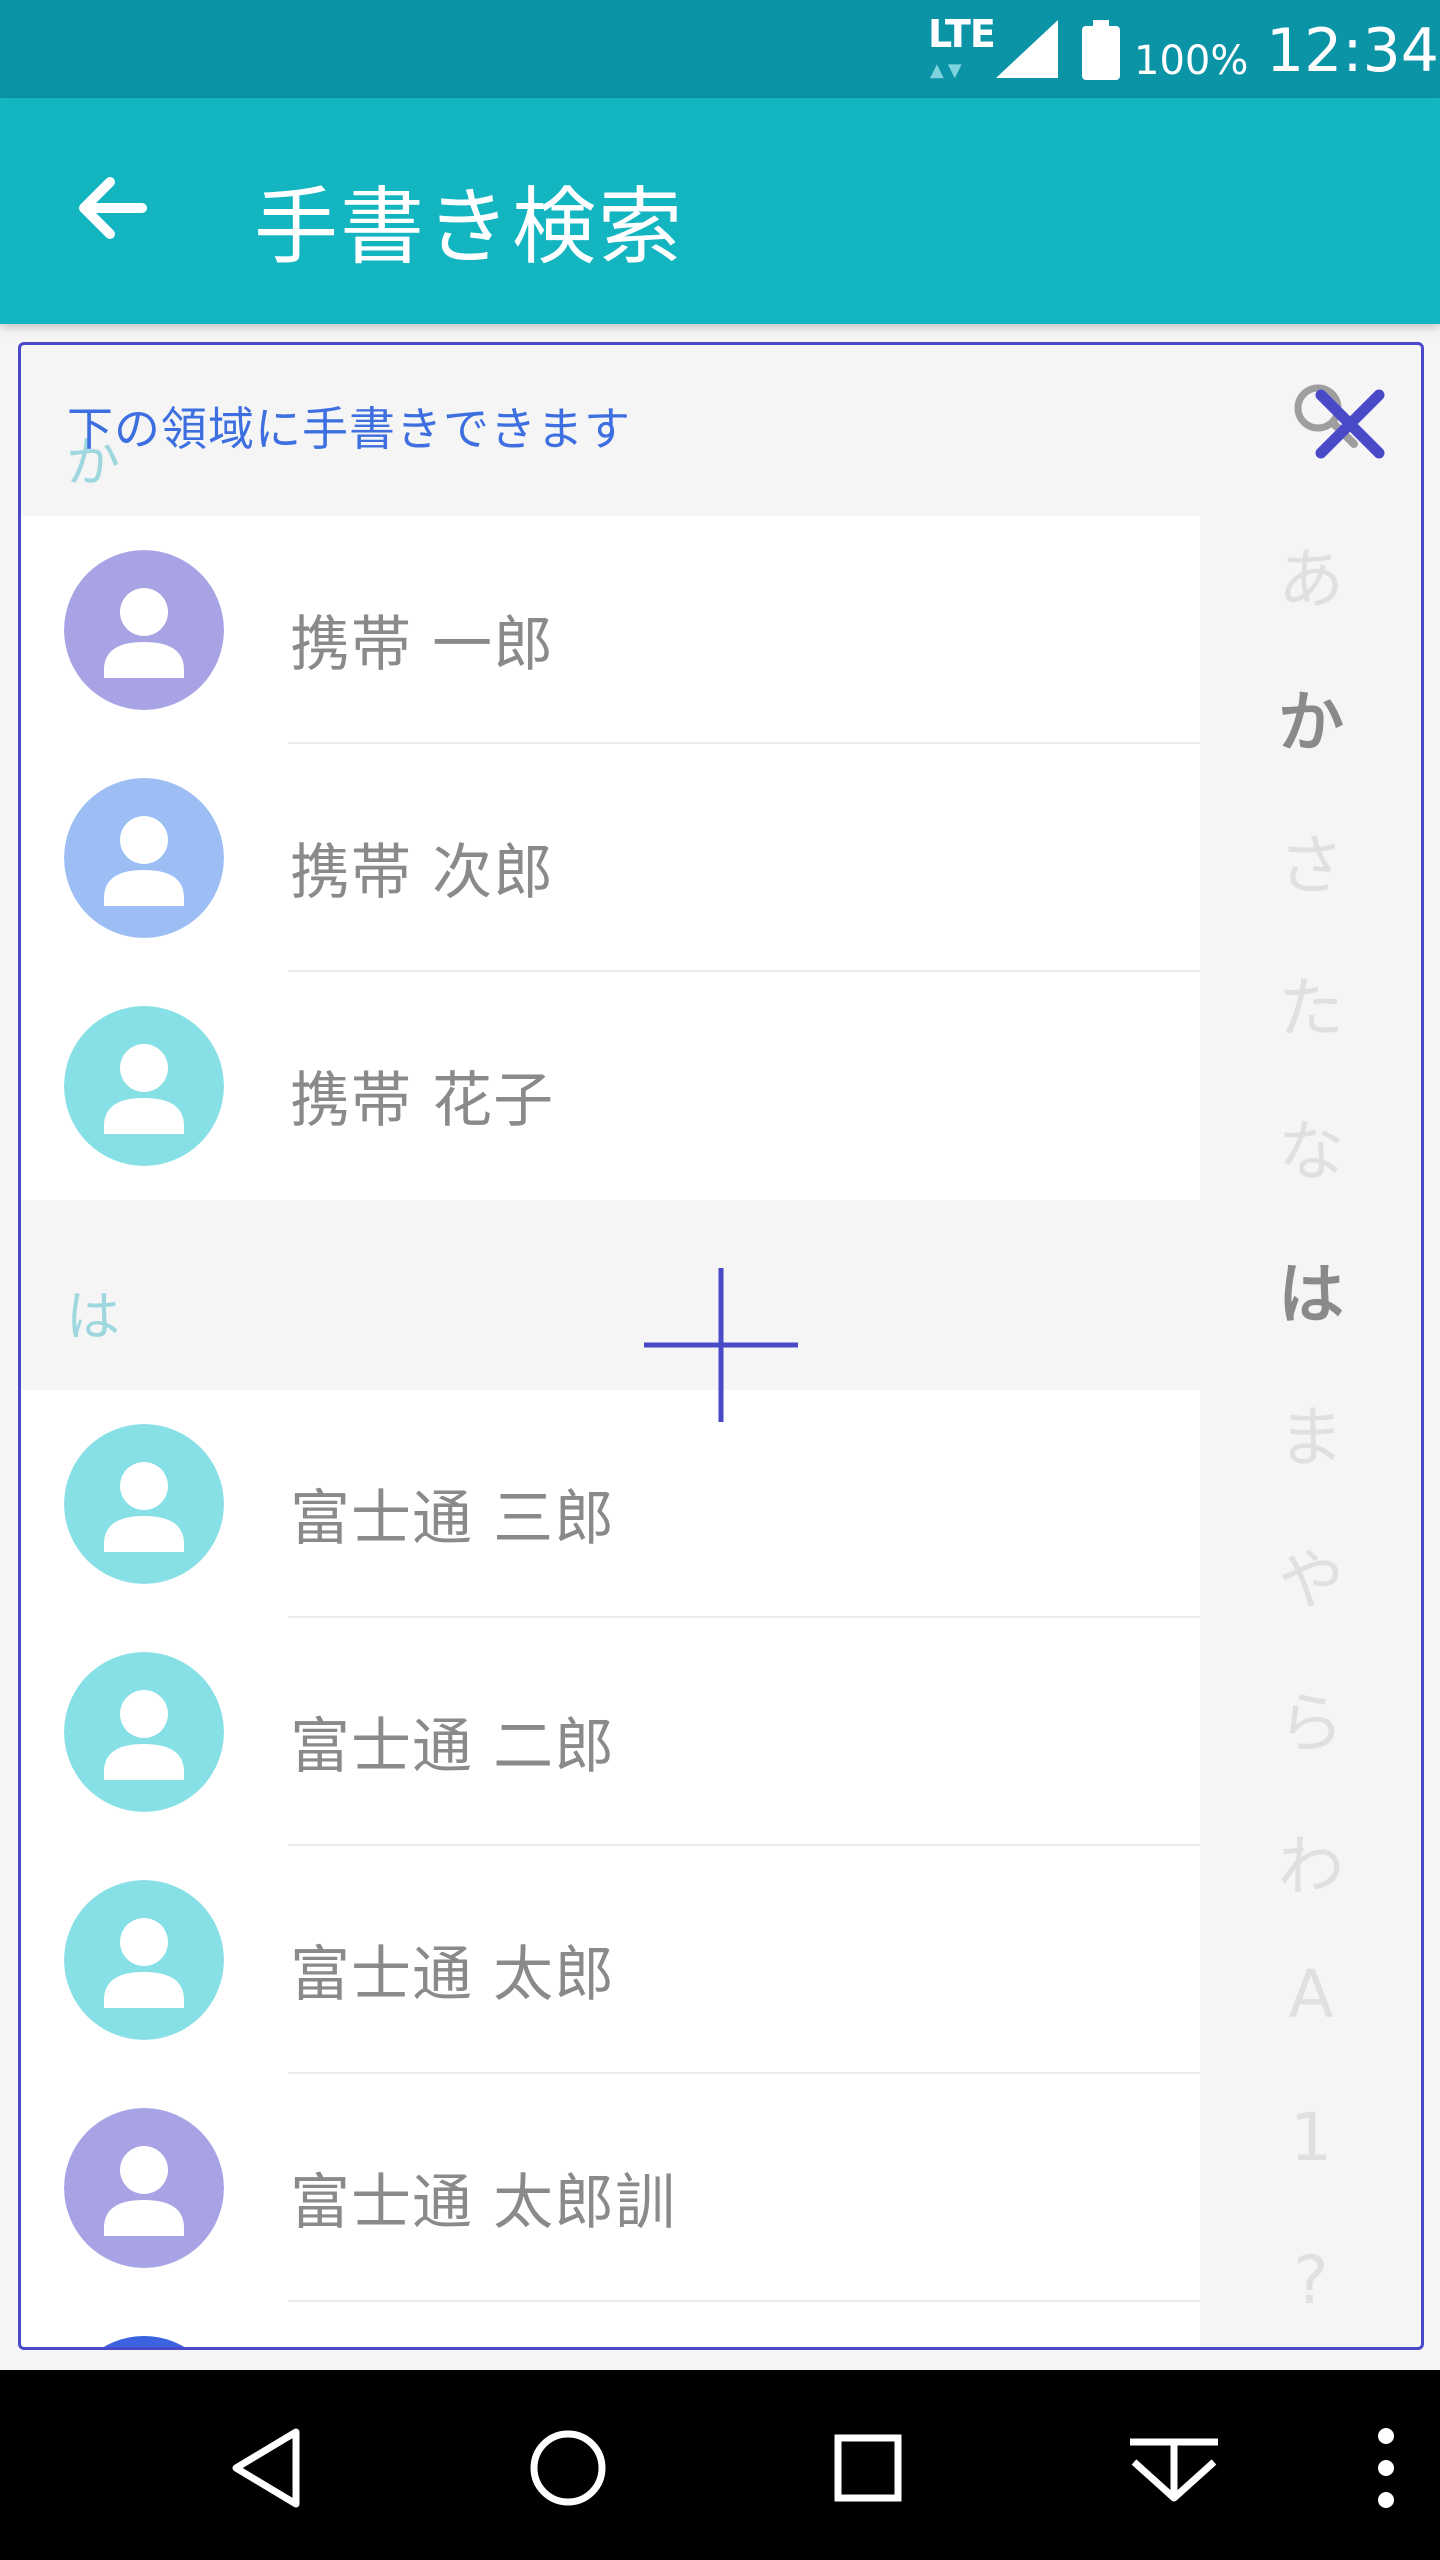 This screenshot has height=2560, width=1440. What do you see at coordinates (1311, 1003) in the screenshot?
I see `index-item-ta: た` at bounding box center [1311, 1003].